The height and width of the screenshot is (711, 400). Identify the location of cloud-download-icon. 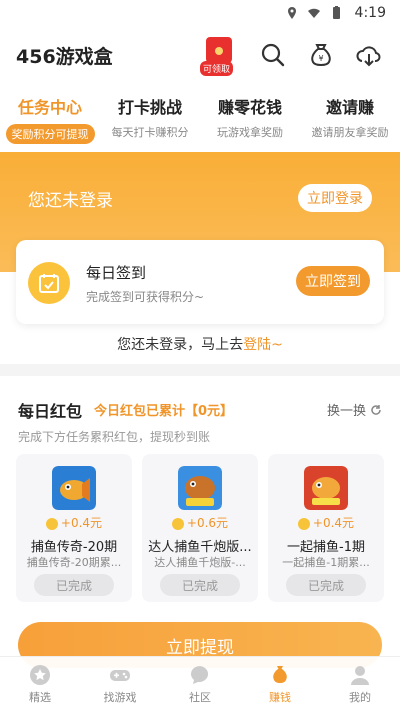
(369, 55).